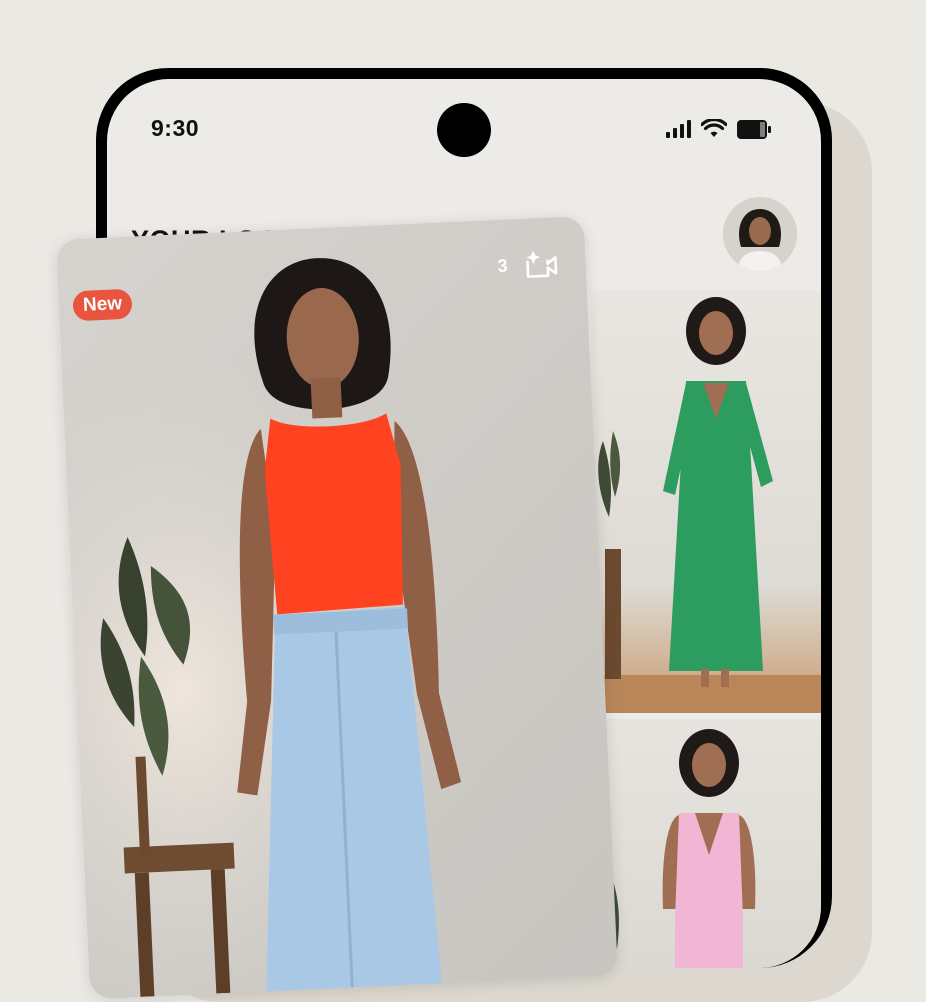  I want to click on video-count: 3, so click(503, 265).